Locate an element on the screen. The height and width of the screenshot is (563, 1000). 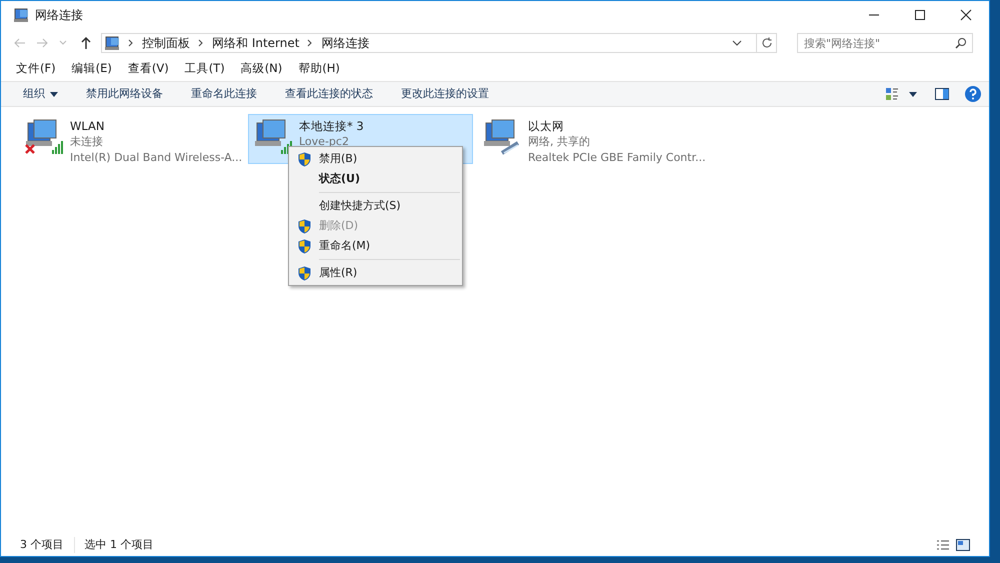
menu-item: 创建快捷方式(S) is located at coordinates (375, 206).